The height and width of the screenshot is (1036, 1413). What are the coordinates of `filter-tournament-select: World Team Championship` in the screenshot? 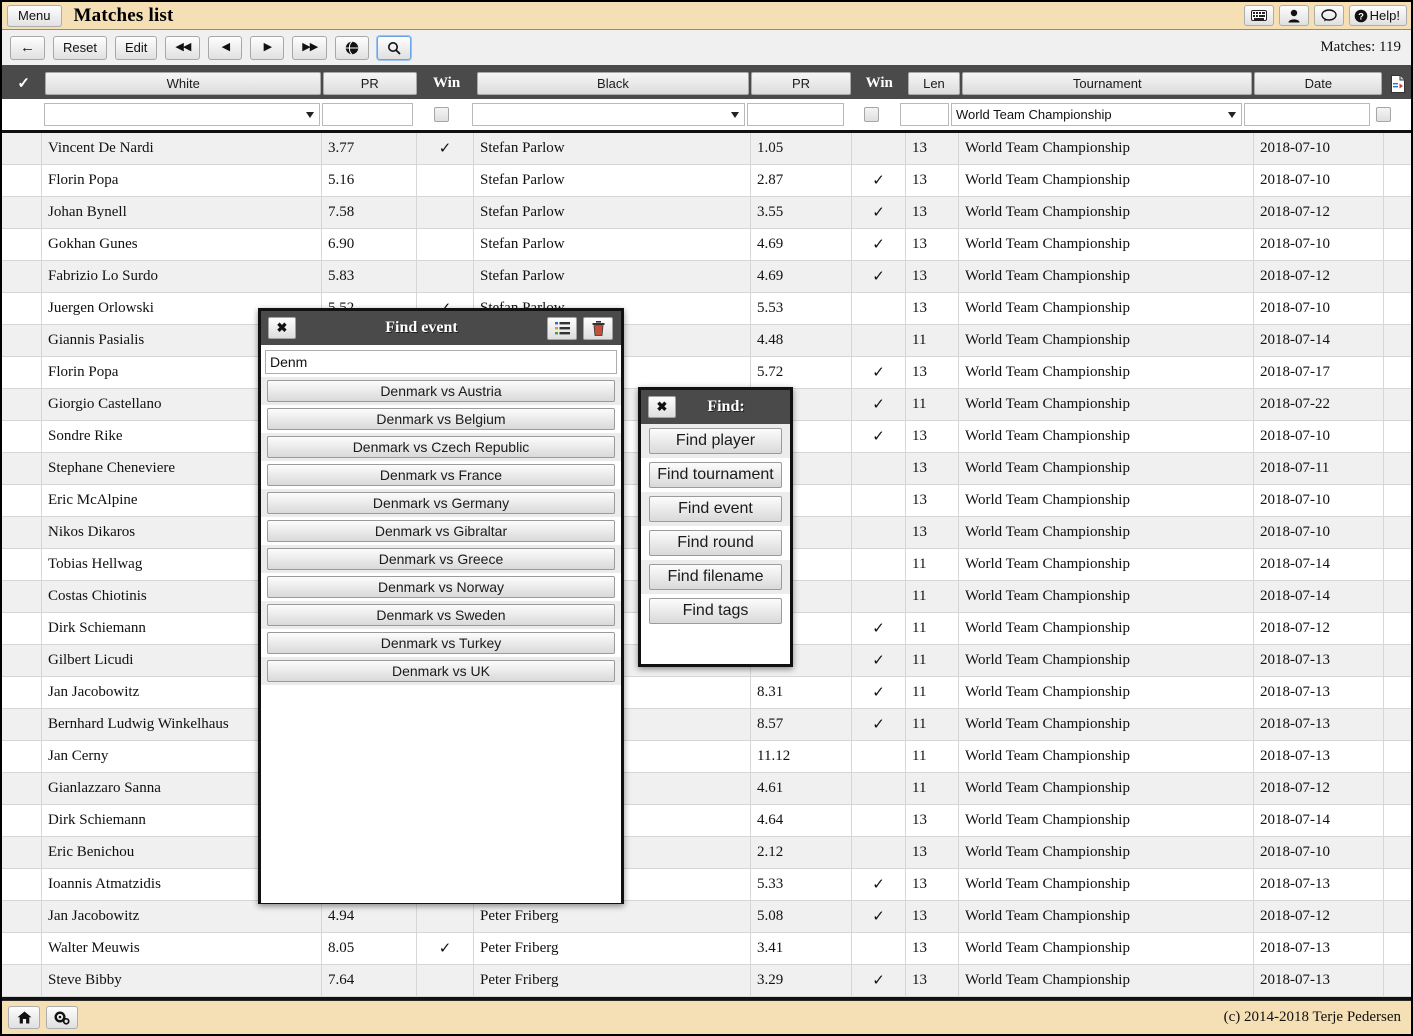 It's located at (1096, 114).